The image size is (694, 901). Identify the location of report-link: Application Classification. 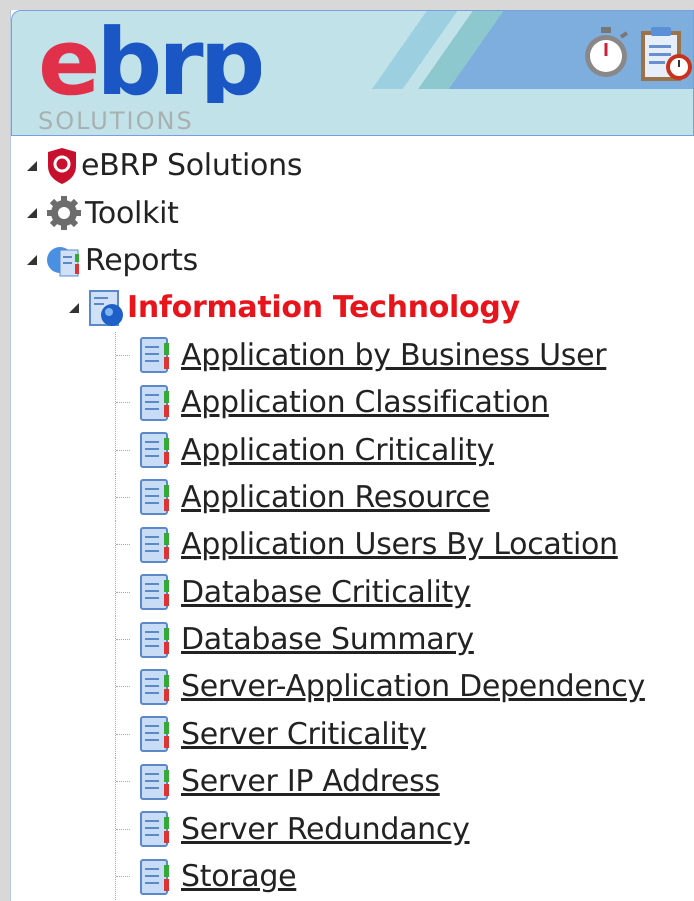
(365, 402).